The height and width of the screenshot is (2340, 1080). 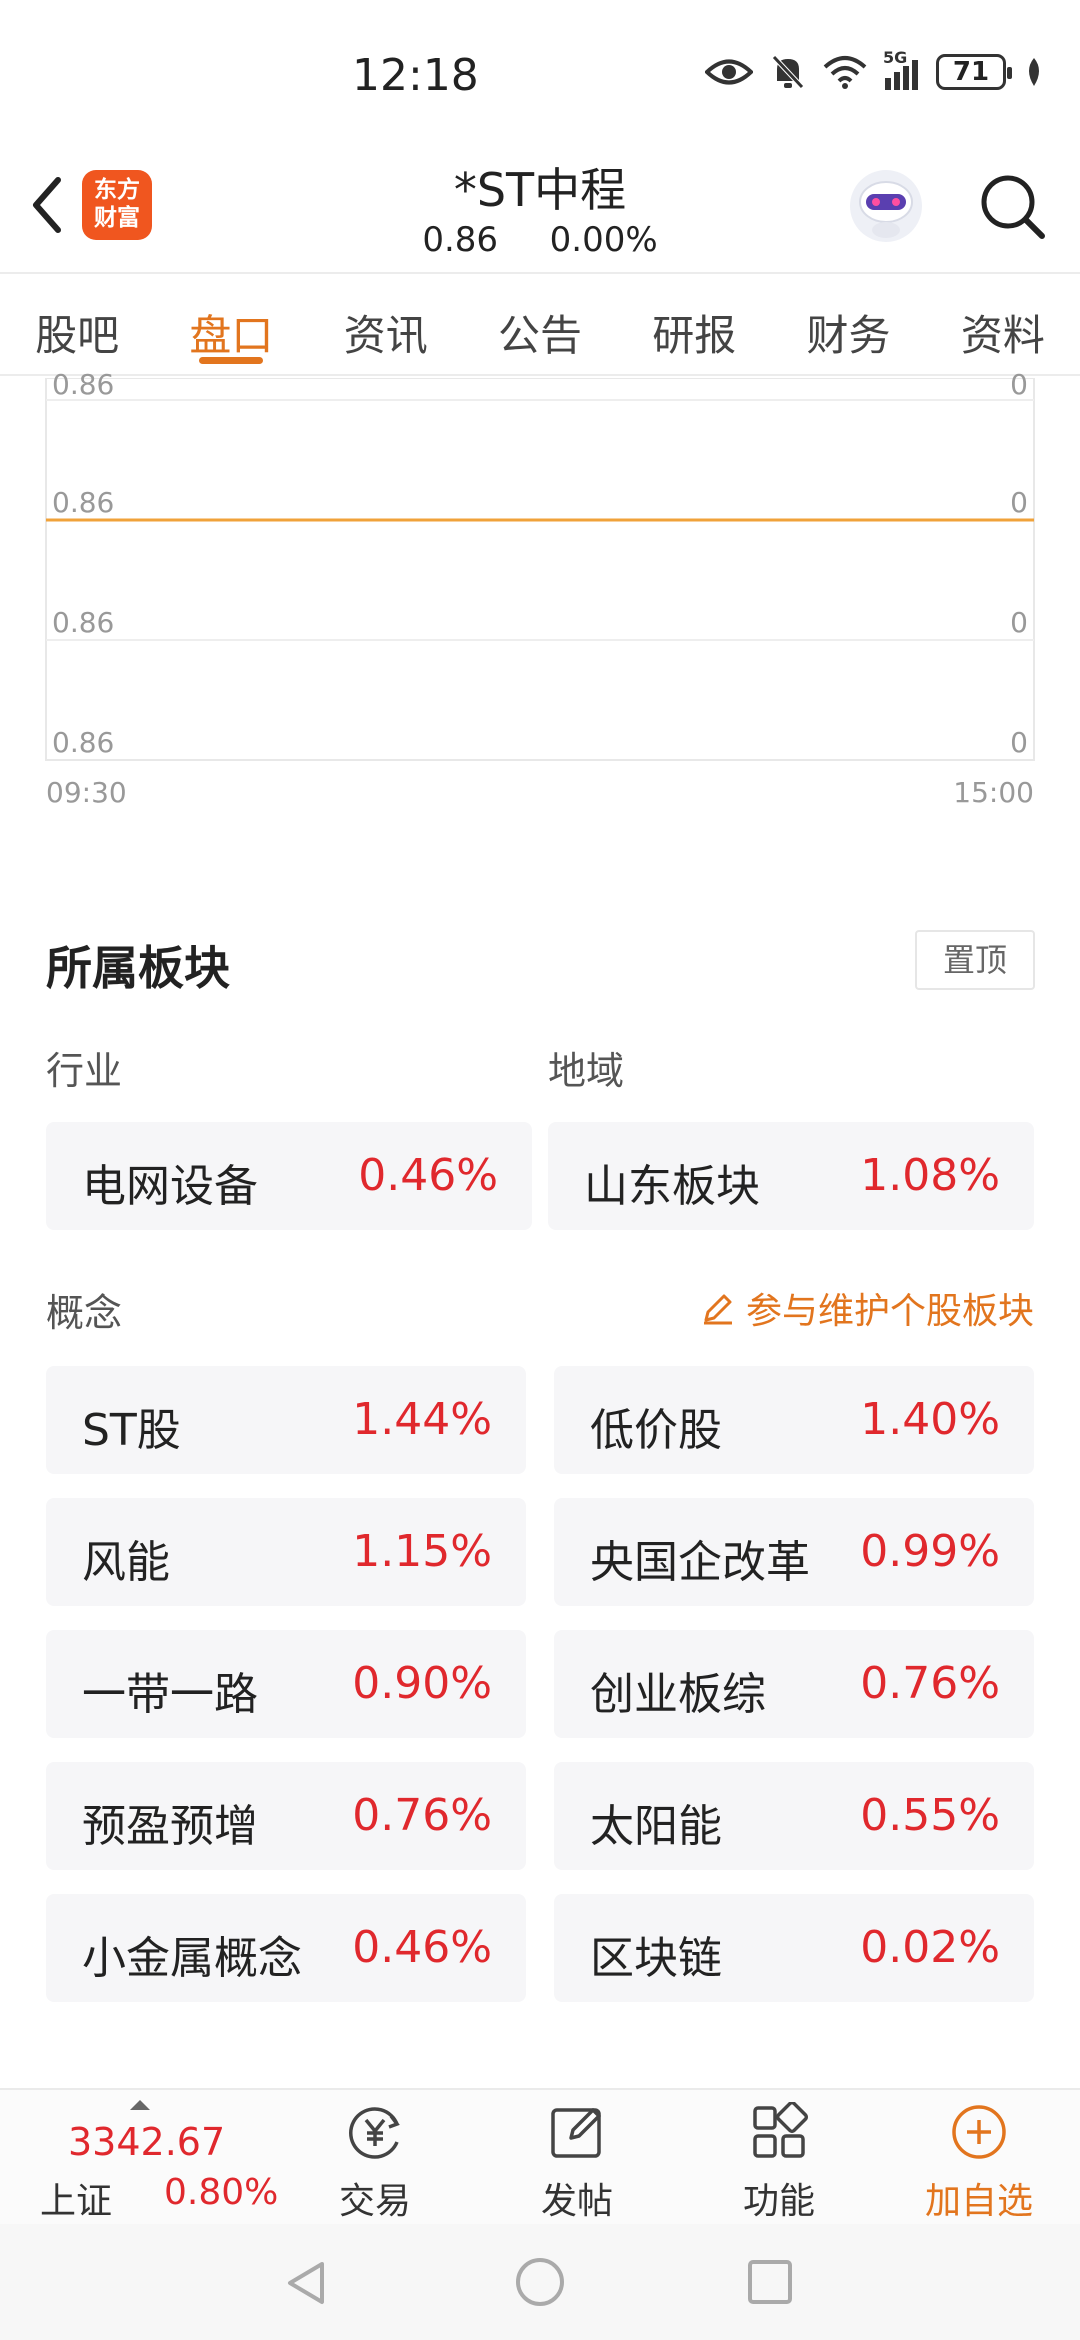 What do you see at coordinates (930, 1551) in the screenshot?
I see `sector-change: 0.99%` at bounding box center [930, 1551].